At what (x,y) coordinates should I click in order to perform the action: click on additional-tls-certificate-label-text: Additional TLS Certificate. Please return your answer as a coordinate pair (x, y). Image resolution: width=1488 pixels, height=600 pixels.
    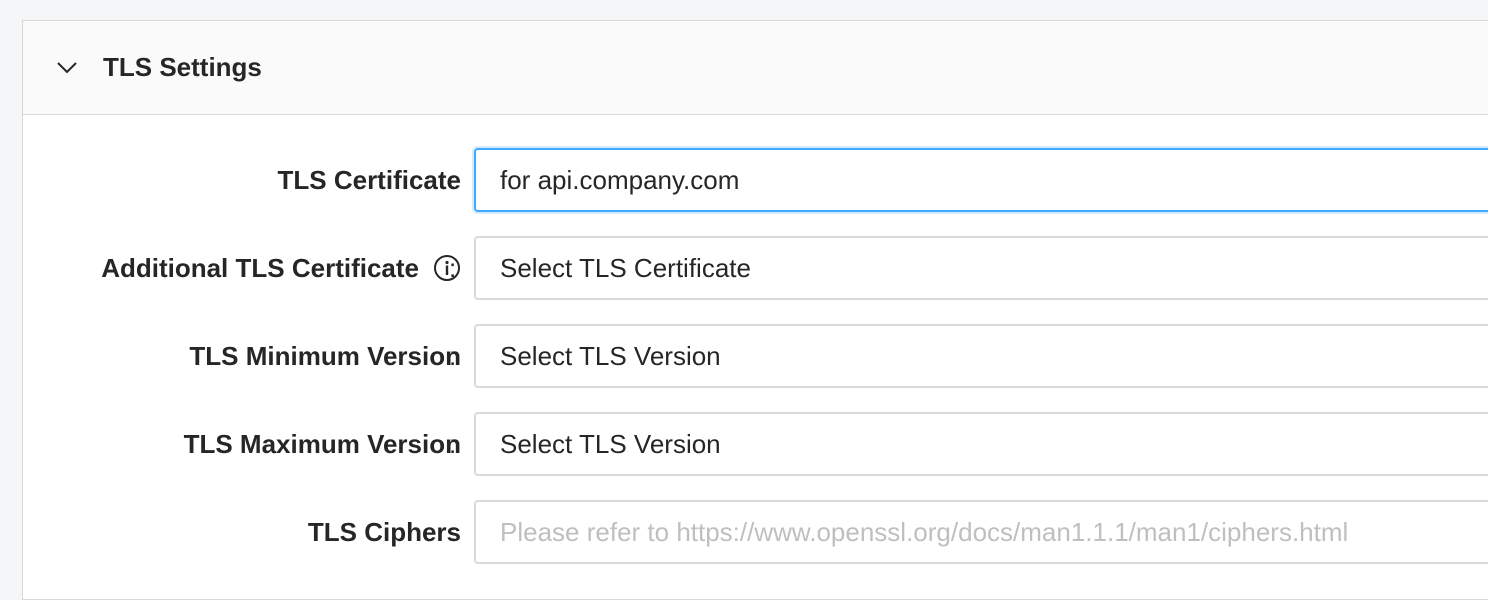
    Looking at the image, I should click on (260, 267).